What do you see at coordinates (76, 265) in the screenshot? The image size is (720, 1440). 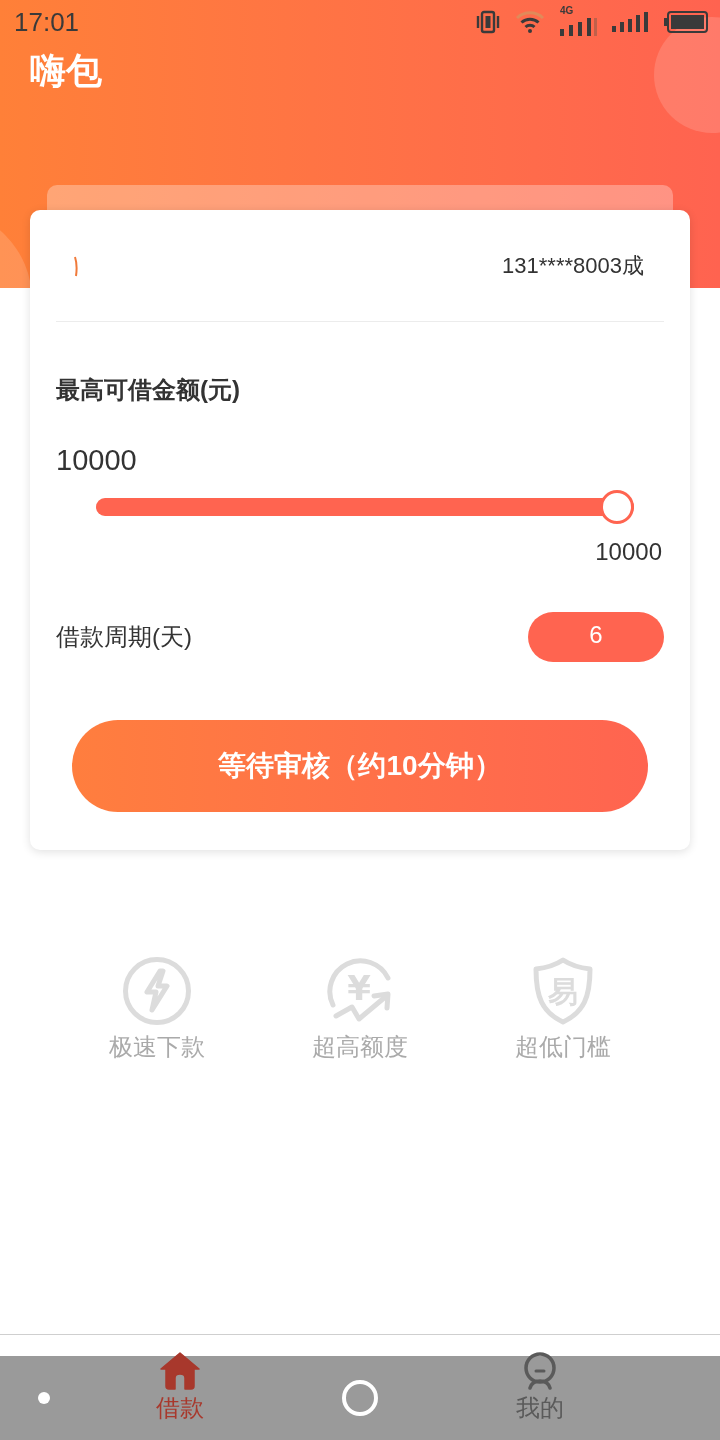 I see `mark-icon` at bounding box center [76, 265].